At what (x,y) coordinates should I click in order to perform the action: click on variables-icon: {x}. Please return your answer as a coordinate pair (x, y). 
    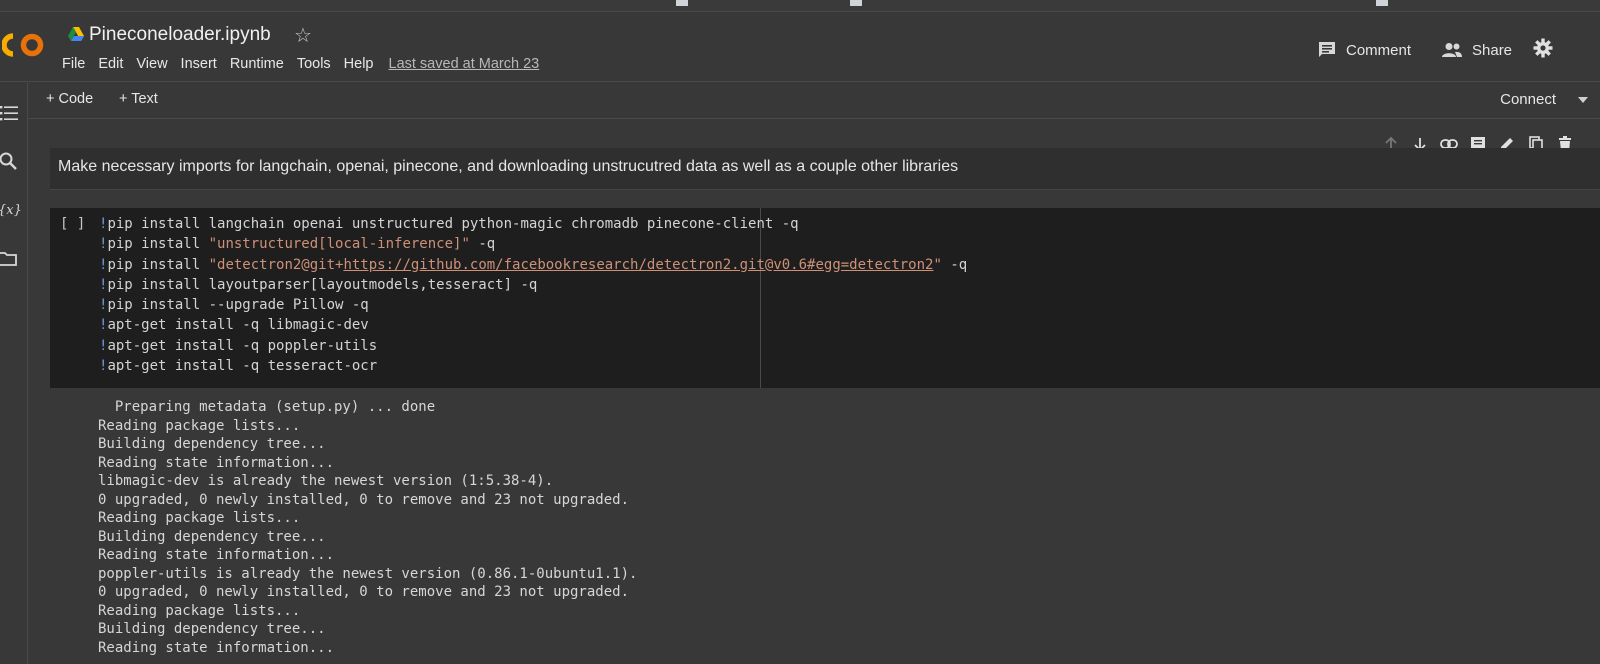
    Looking at the image, I should click on (11, 211).